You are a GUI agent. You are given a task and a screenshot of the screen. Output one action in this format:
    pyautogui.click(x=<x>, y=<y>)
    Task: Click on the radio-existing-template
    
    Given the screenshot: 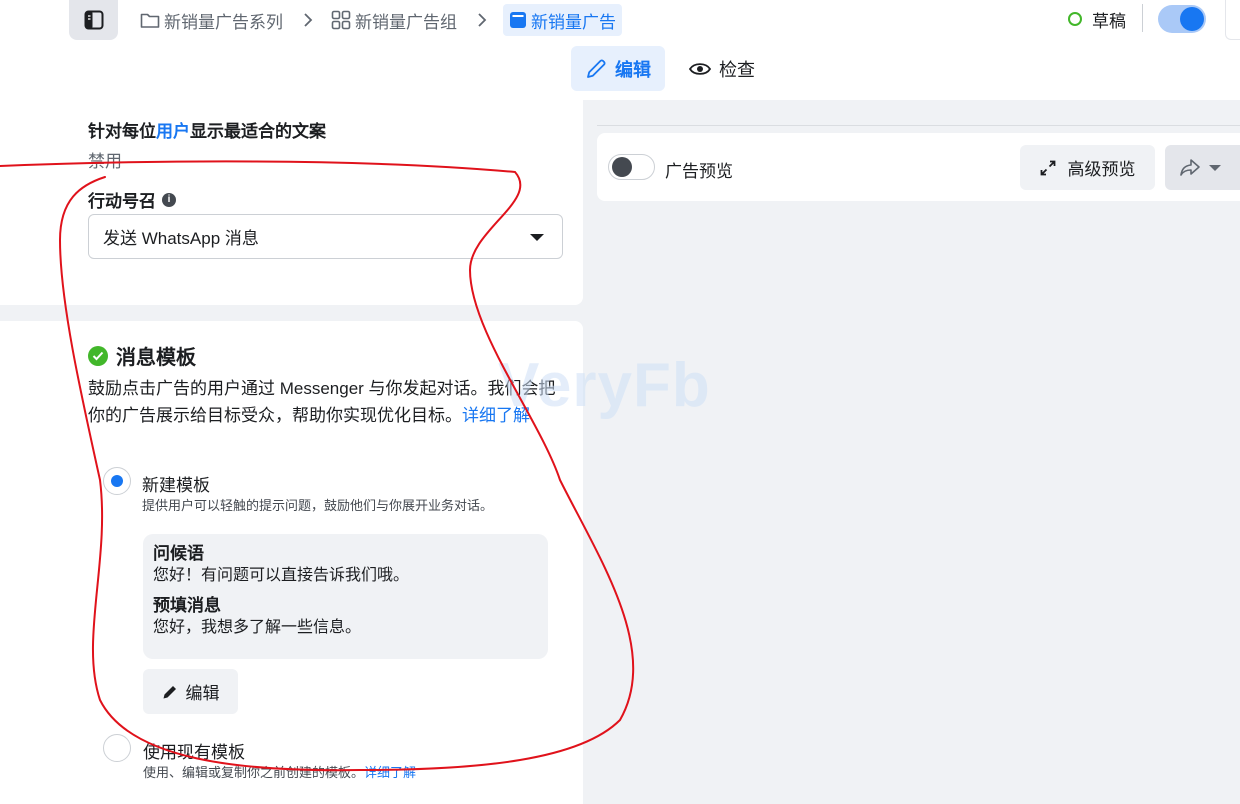 What is the action you would take?
    pyautogui.click(x=117, y=748)
    